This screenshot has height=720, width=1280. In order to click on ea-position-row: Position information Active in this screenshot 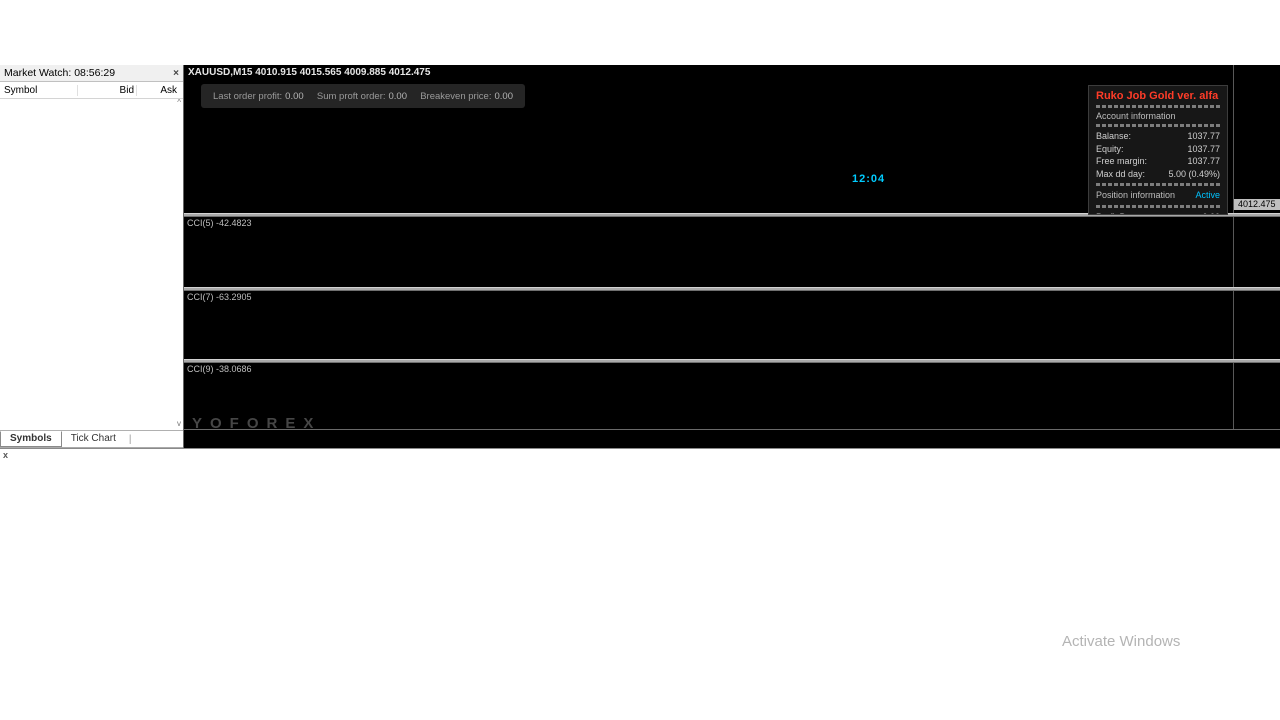, I will do `click(1158, 195)`.